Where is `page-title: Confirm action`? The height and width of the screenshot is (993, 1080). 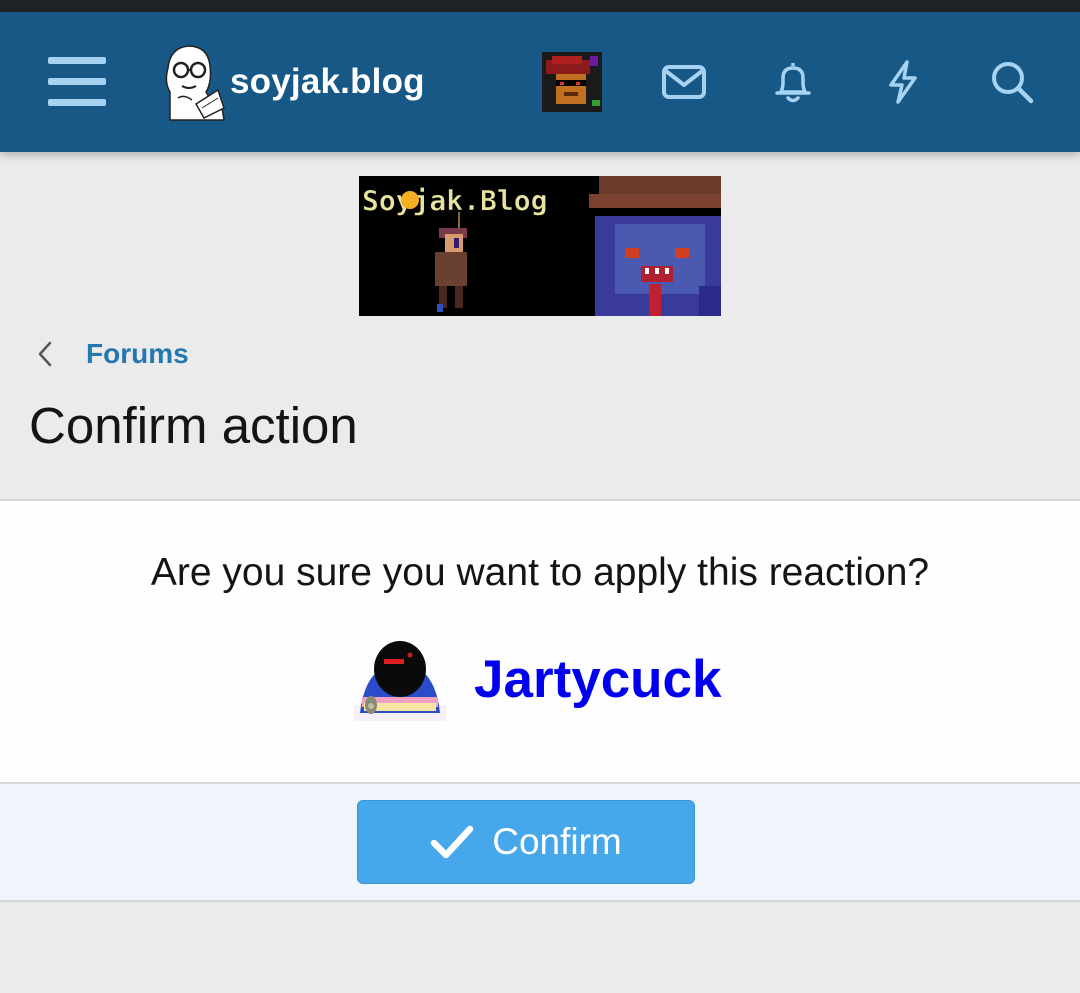
page-title: Confirm action is located at coordinates (193, 425).